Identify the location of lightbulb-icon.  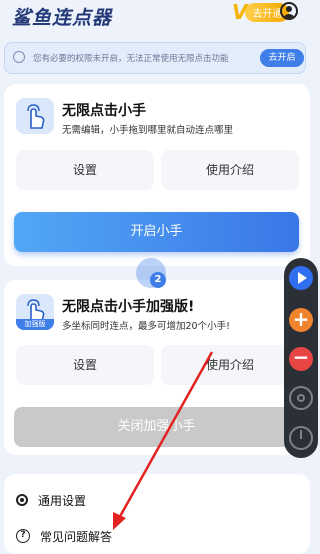
(19, 57).